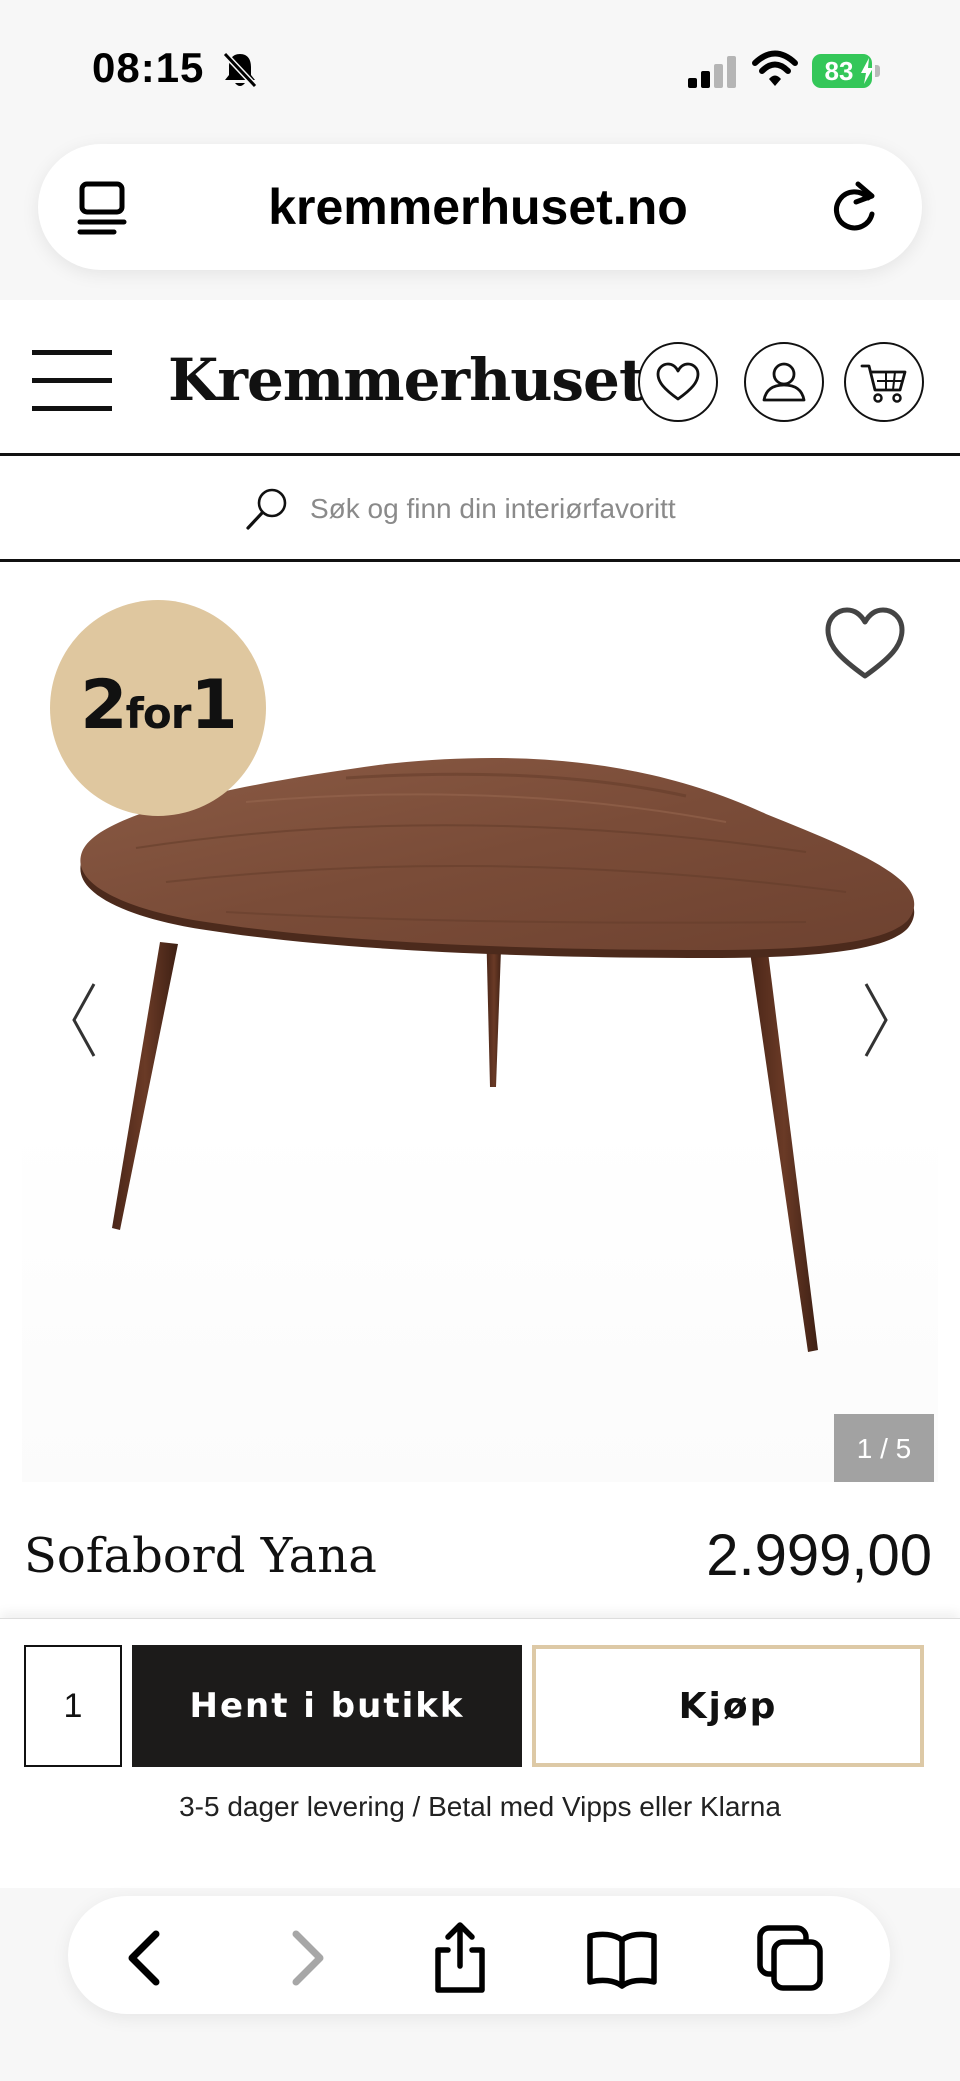  I want to click on cellular-signal-icon, so click(712, 72).